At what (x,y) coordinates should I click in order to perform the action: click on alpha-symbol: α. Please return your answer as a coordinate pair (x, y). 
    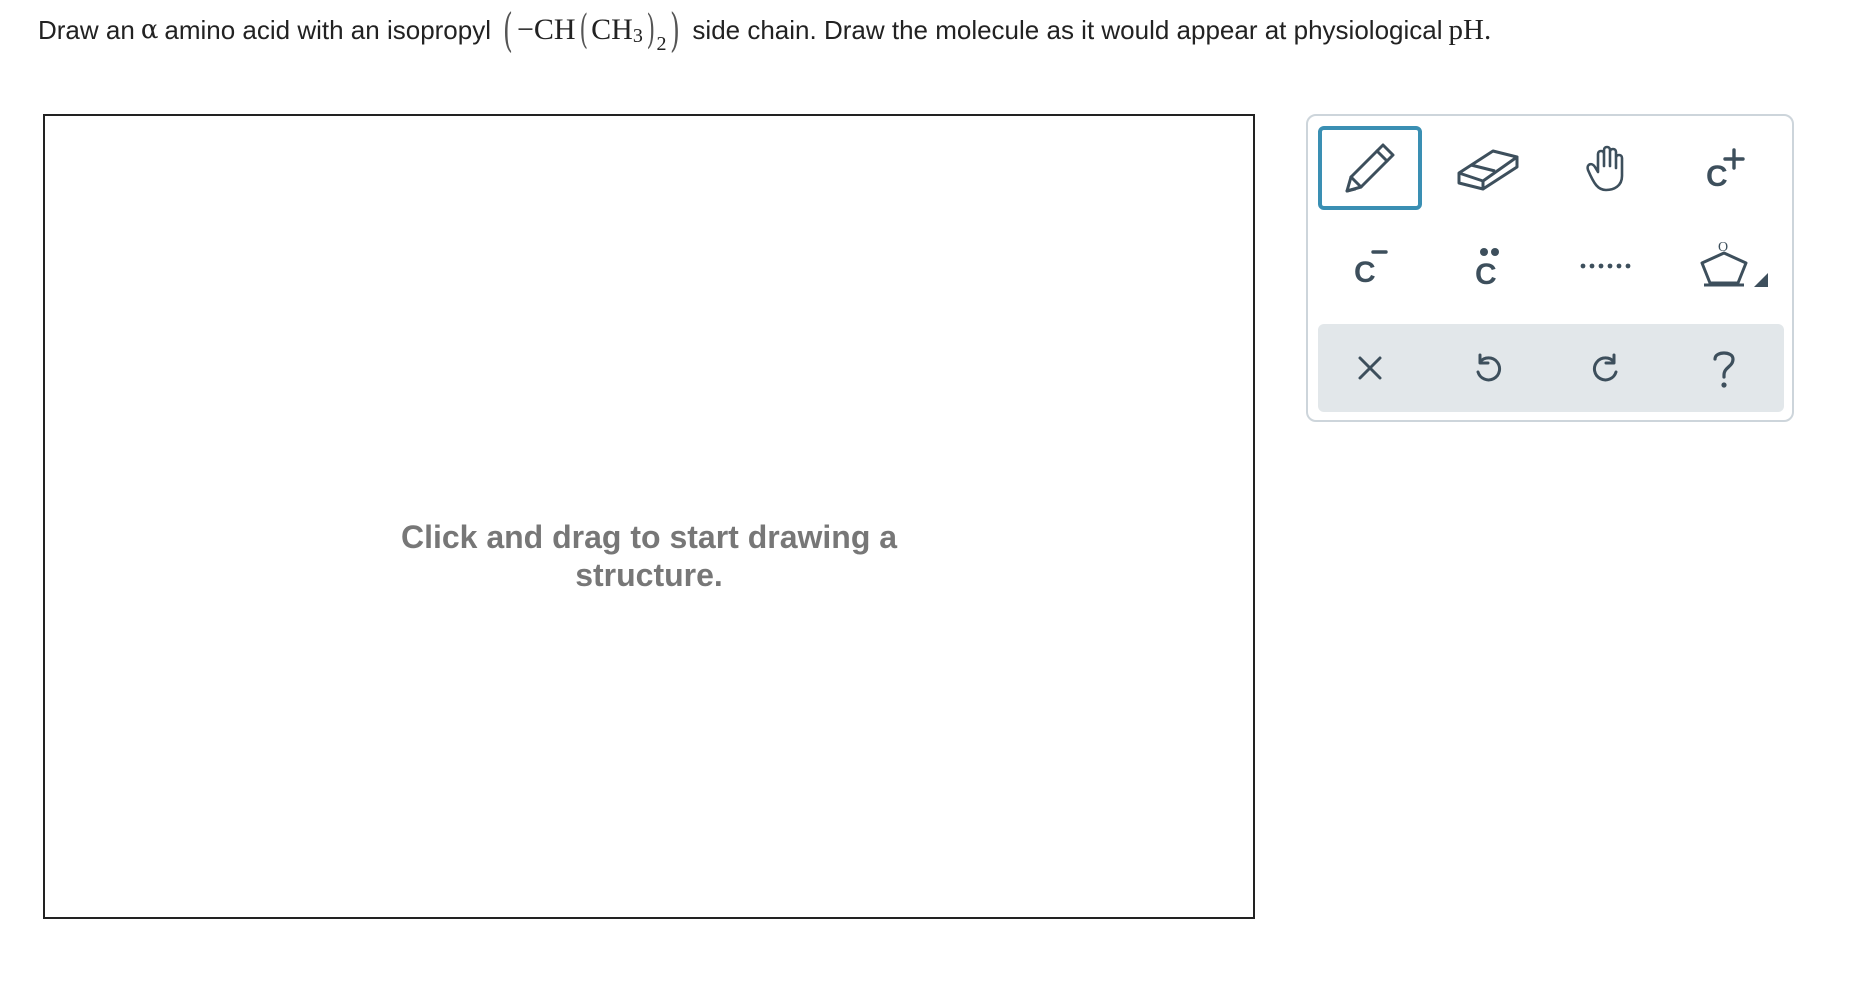
    Looking at the image, I should click on (149, 30).